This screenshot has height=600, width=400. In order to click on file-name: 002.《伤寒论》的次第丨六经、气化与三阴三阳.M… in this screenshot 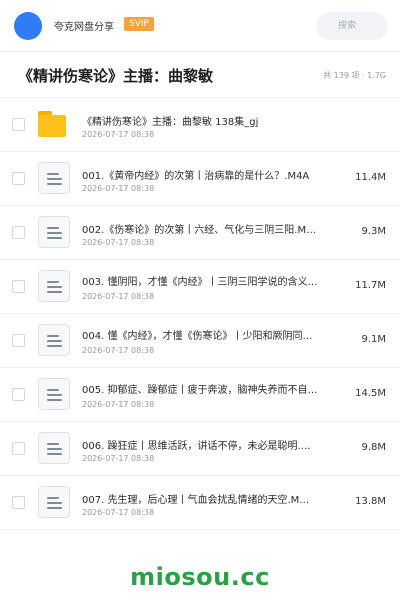, I will do `click(199, 230)`.